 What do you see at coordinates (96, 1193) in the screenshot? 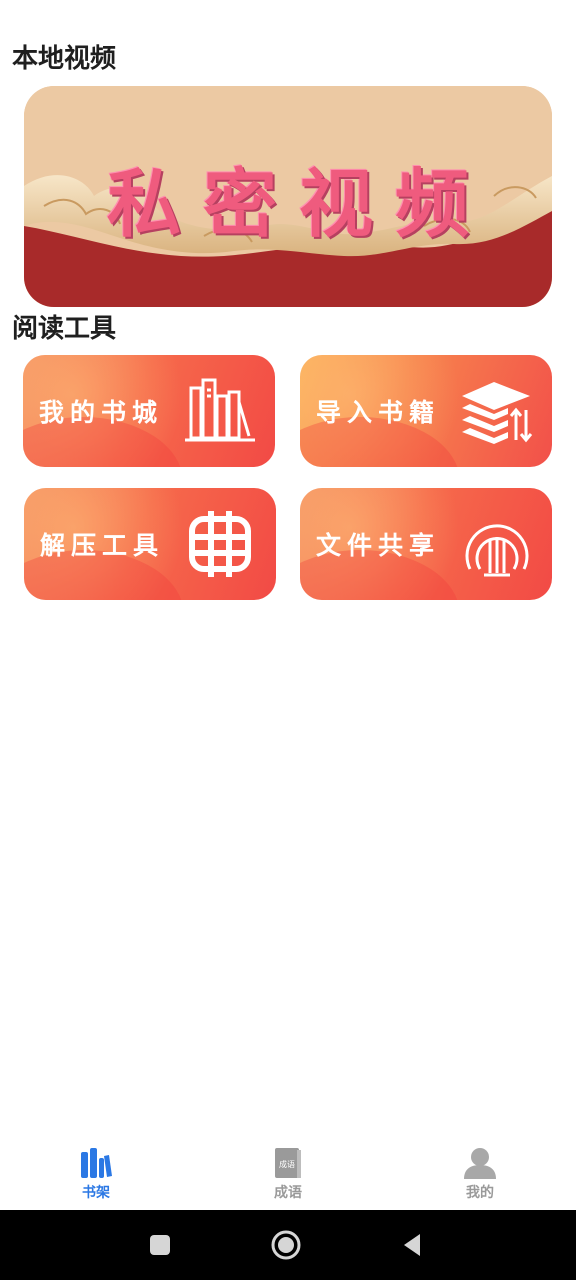
I see `tab-label-bookshelf: 书架` at bounding box center [96, 1193].